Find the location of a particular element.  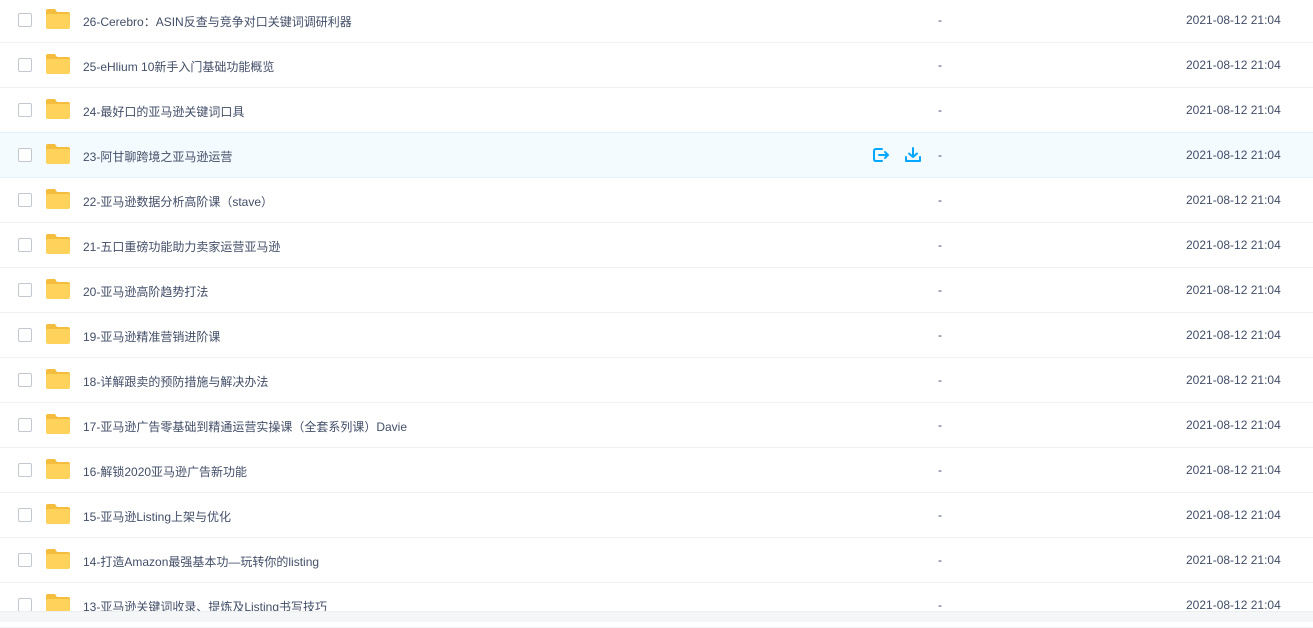

file-name-link: 20-亚马逊高阶趋势打法 is located at coordinates (145, 291).